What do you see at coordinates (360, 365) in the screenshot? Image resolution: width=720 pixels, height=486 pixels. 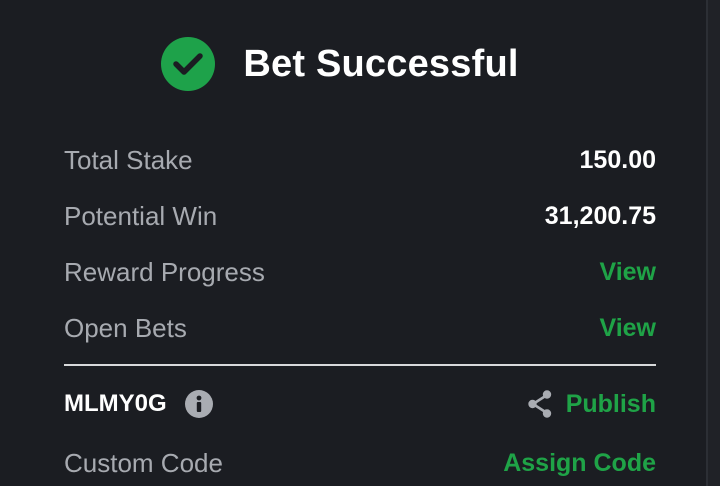 I see `divider` at bounding box center [360, 365].